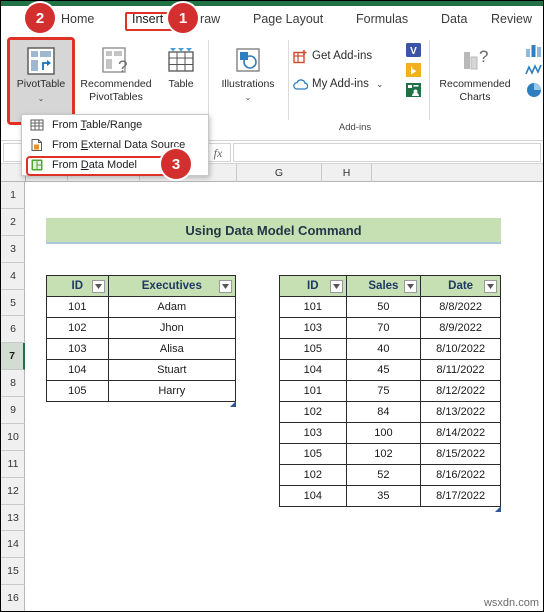 This screenshot has width=544, height=612. I want to click on executives-cell-1: Harry, so click(172, 391).